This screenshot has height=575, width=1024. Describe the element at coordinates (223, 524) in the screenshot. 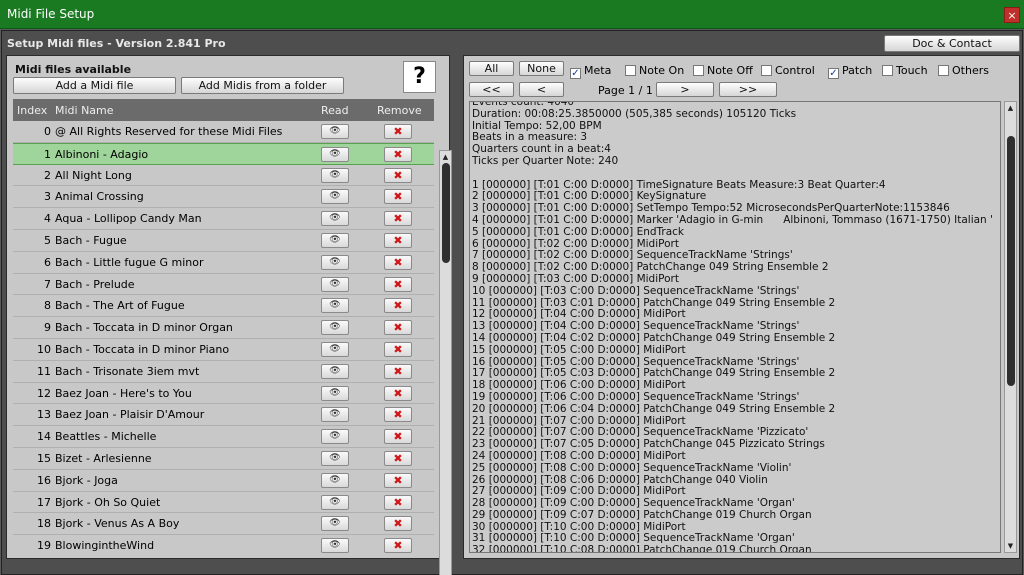

I see `table-row: 18 Bjork - Venus As A Boy 👁 ✖` at that location.